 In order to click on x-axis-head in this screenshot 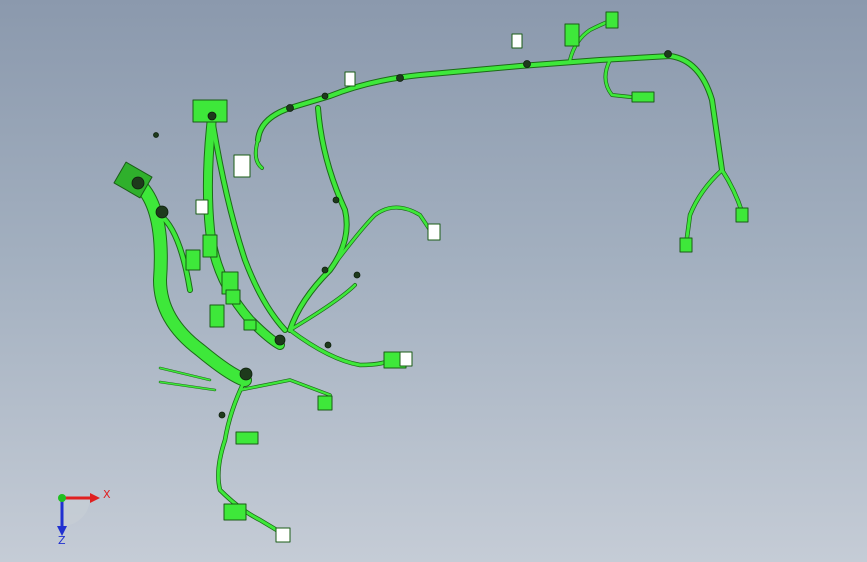, I will do `click(95, 498)`.